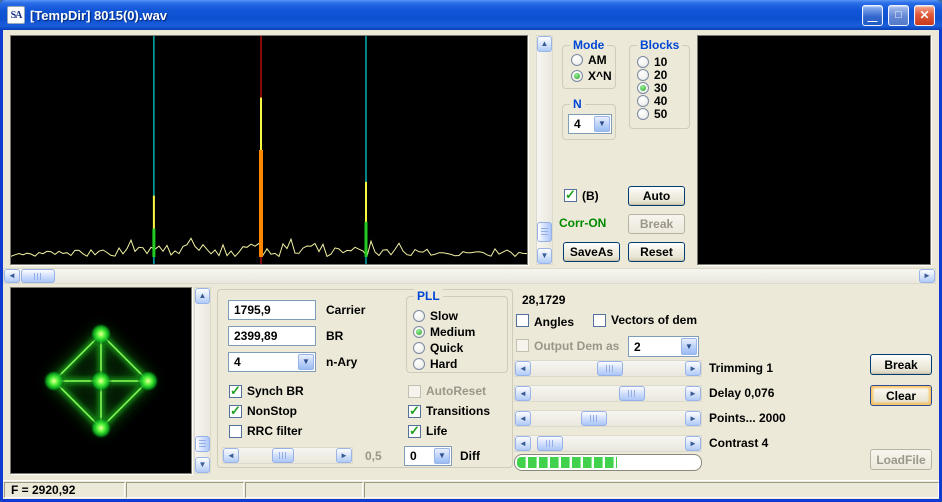  What do you see at coordinates (272, 310) in the screenshot?
I see `carrier-input: 1795,9` at bounding box center [272, 310].